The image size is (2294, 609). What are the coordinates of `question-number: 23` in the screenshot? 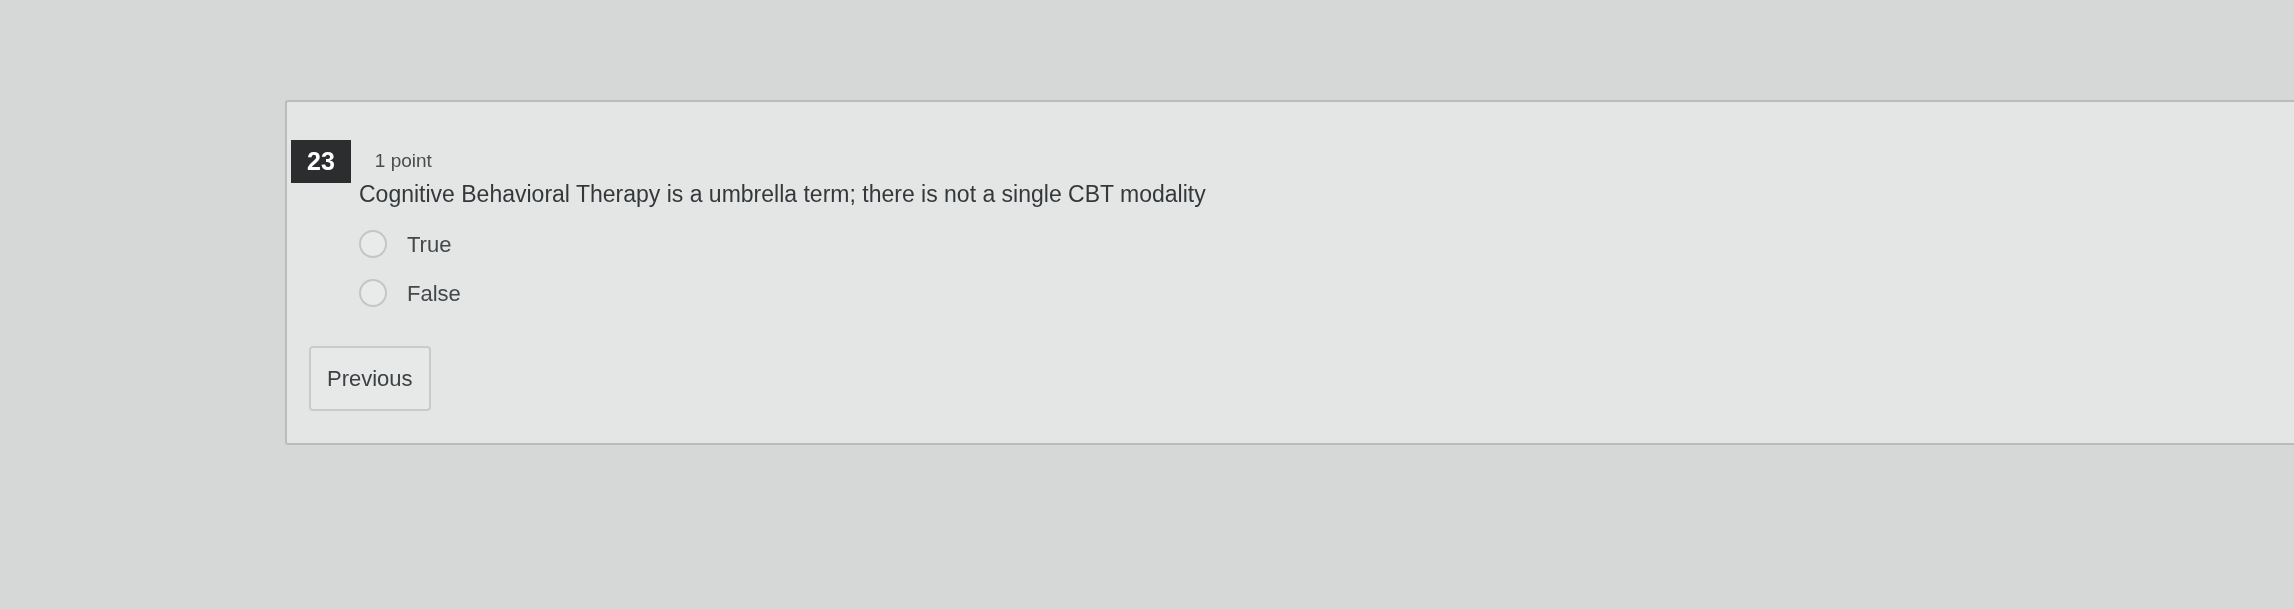 It's located at (321, 162).